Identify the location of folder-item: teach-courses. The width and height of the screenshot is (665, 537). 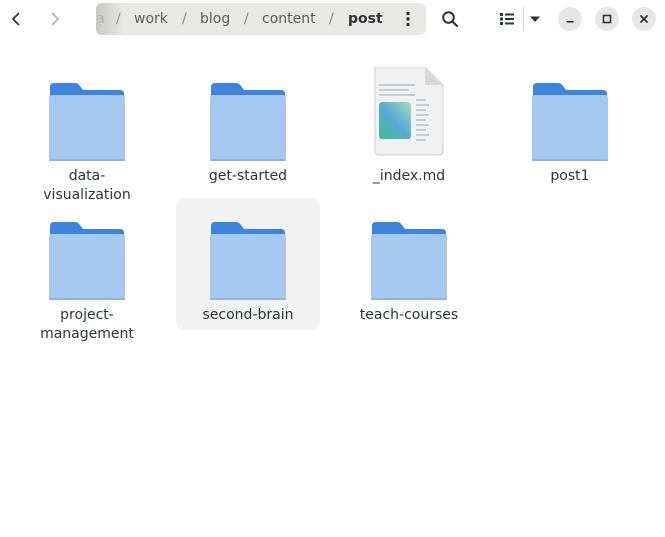
(409, 273).